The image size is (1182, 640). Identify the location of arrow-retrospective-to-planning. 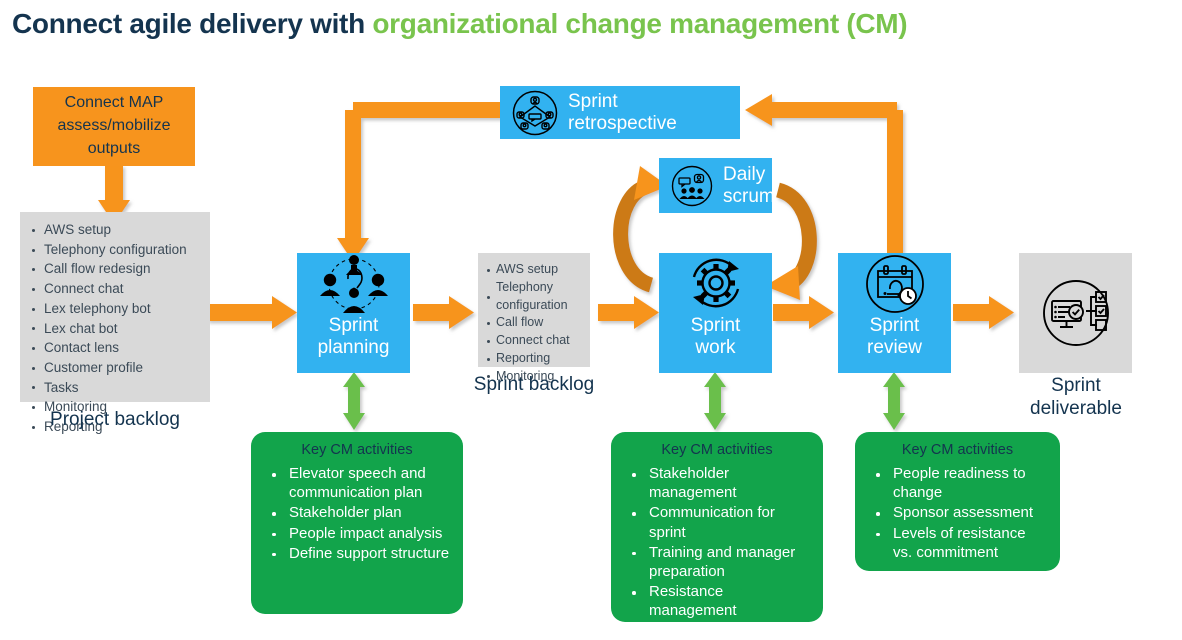
(420, 182).